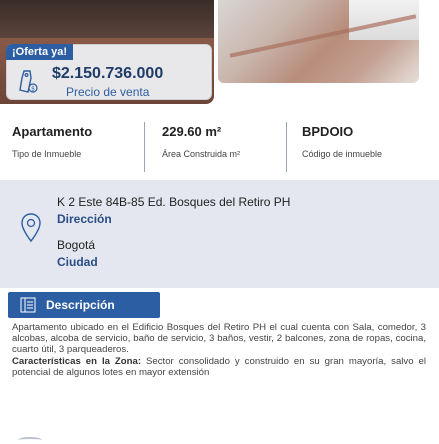 Image resolution: width=439 pixels, height=444 pixels. Describe the element at coordinates (201, 141) in the screenshot. I see `detail-built-area: 229.60 m² Área Construida m²` at that location.